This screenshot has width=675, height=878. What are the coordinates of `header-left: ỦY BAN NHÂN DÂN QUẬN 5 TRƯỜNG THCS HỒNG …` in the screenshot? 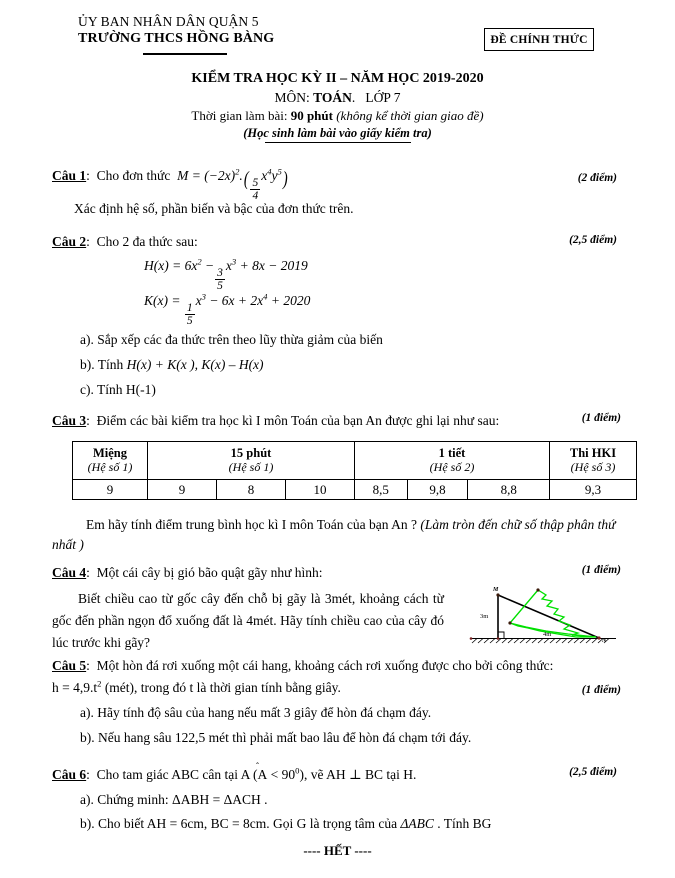 It's located at (176, 31).